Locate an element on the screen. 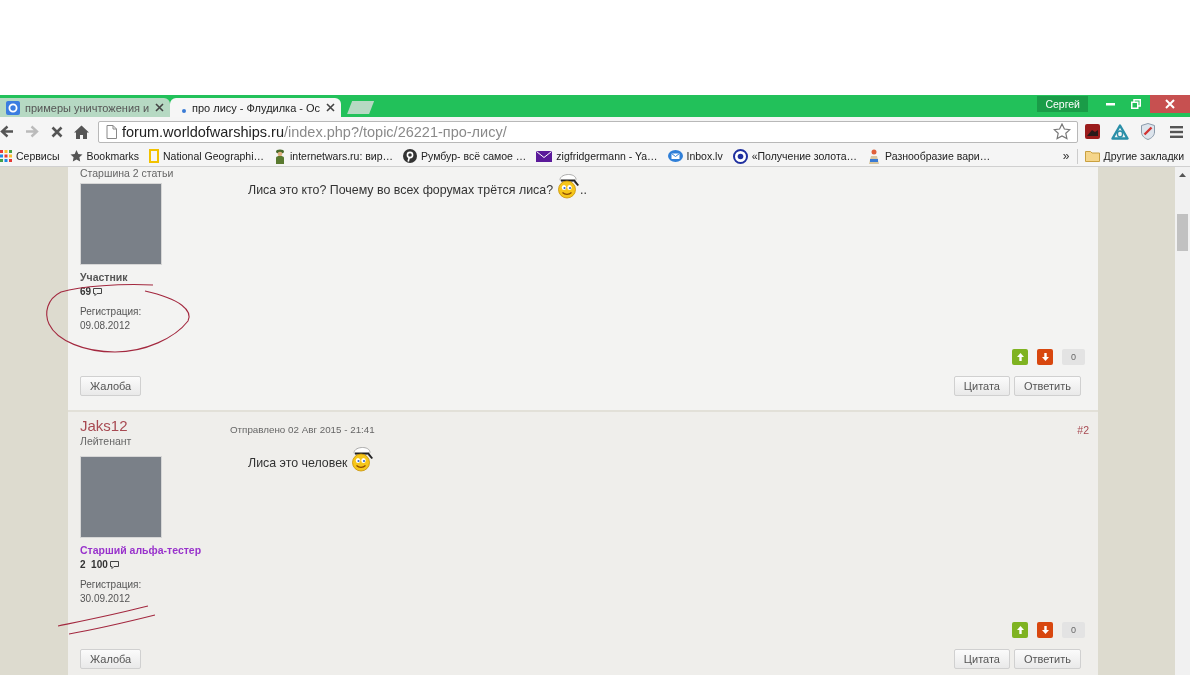  folder-icon is located at coordinates (1092, 156).